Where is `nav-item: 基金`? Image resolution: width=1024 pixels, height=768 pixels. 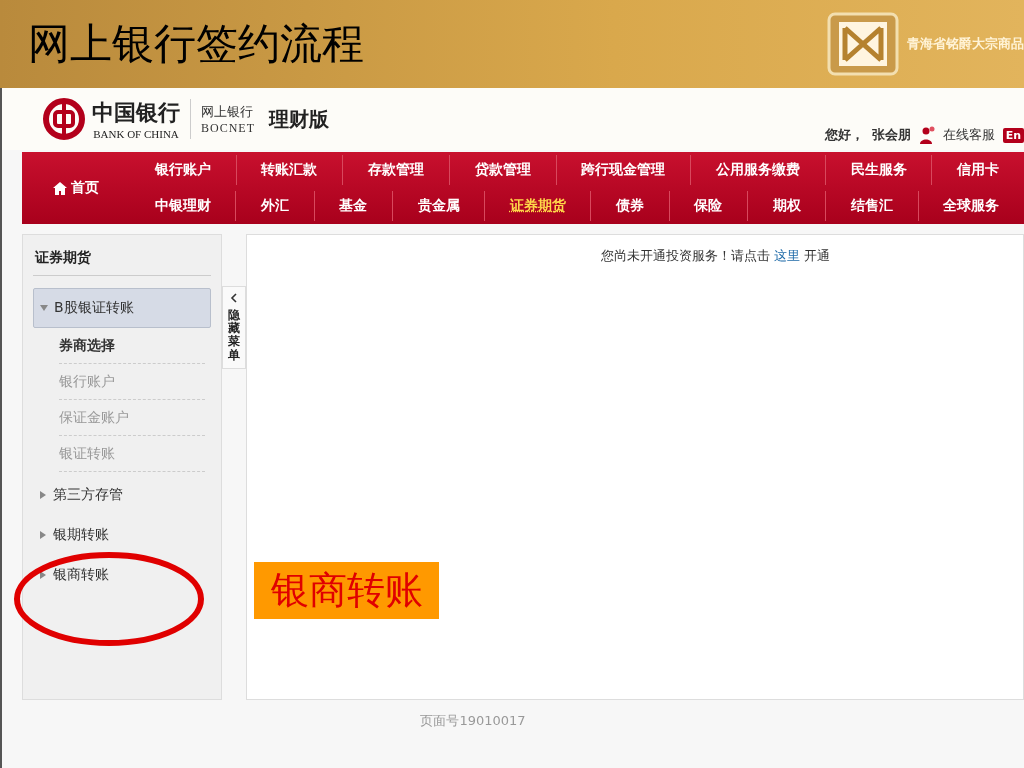
nav-item: 基金 is located at coordinates (352, 206).